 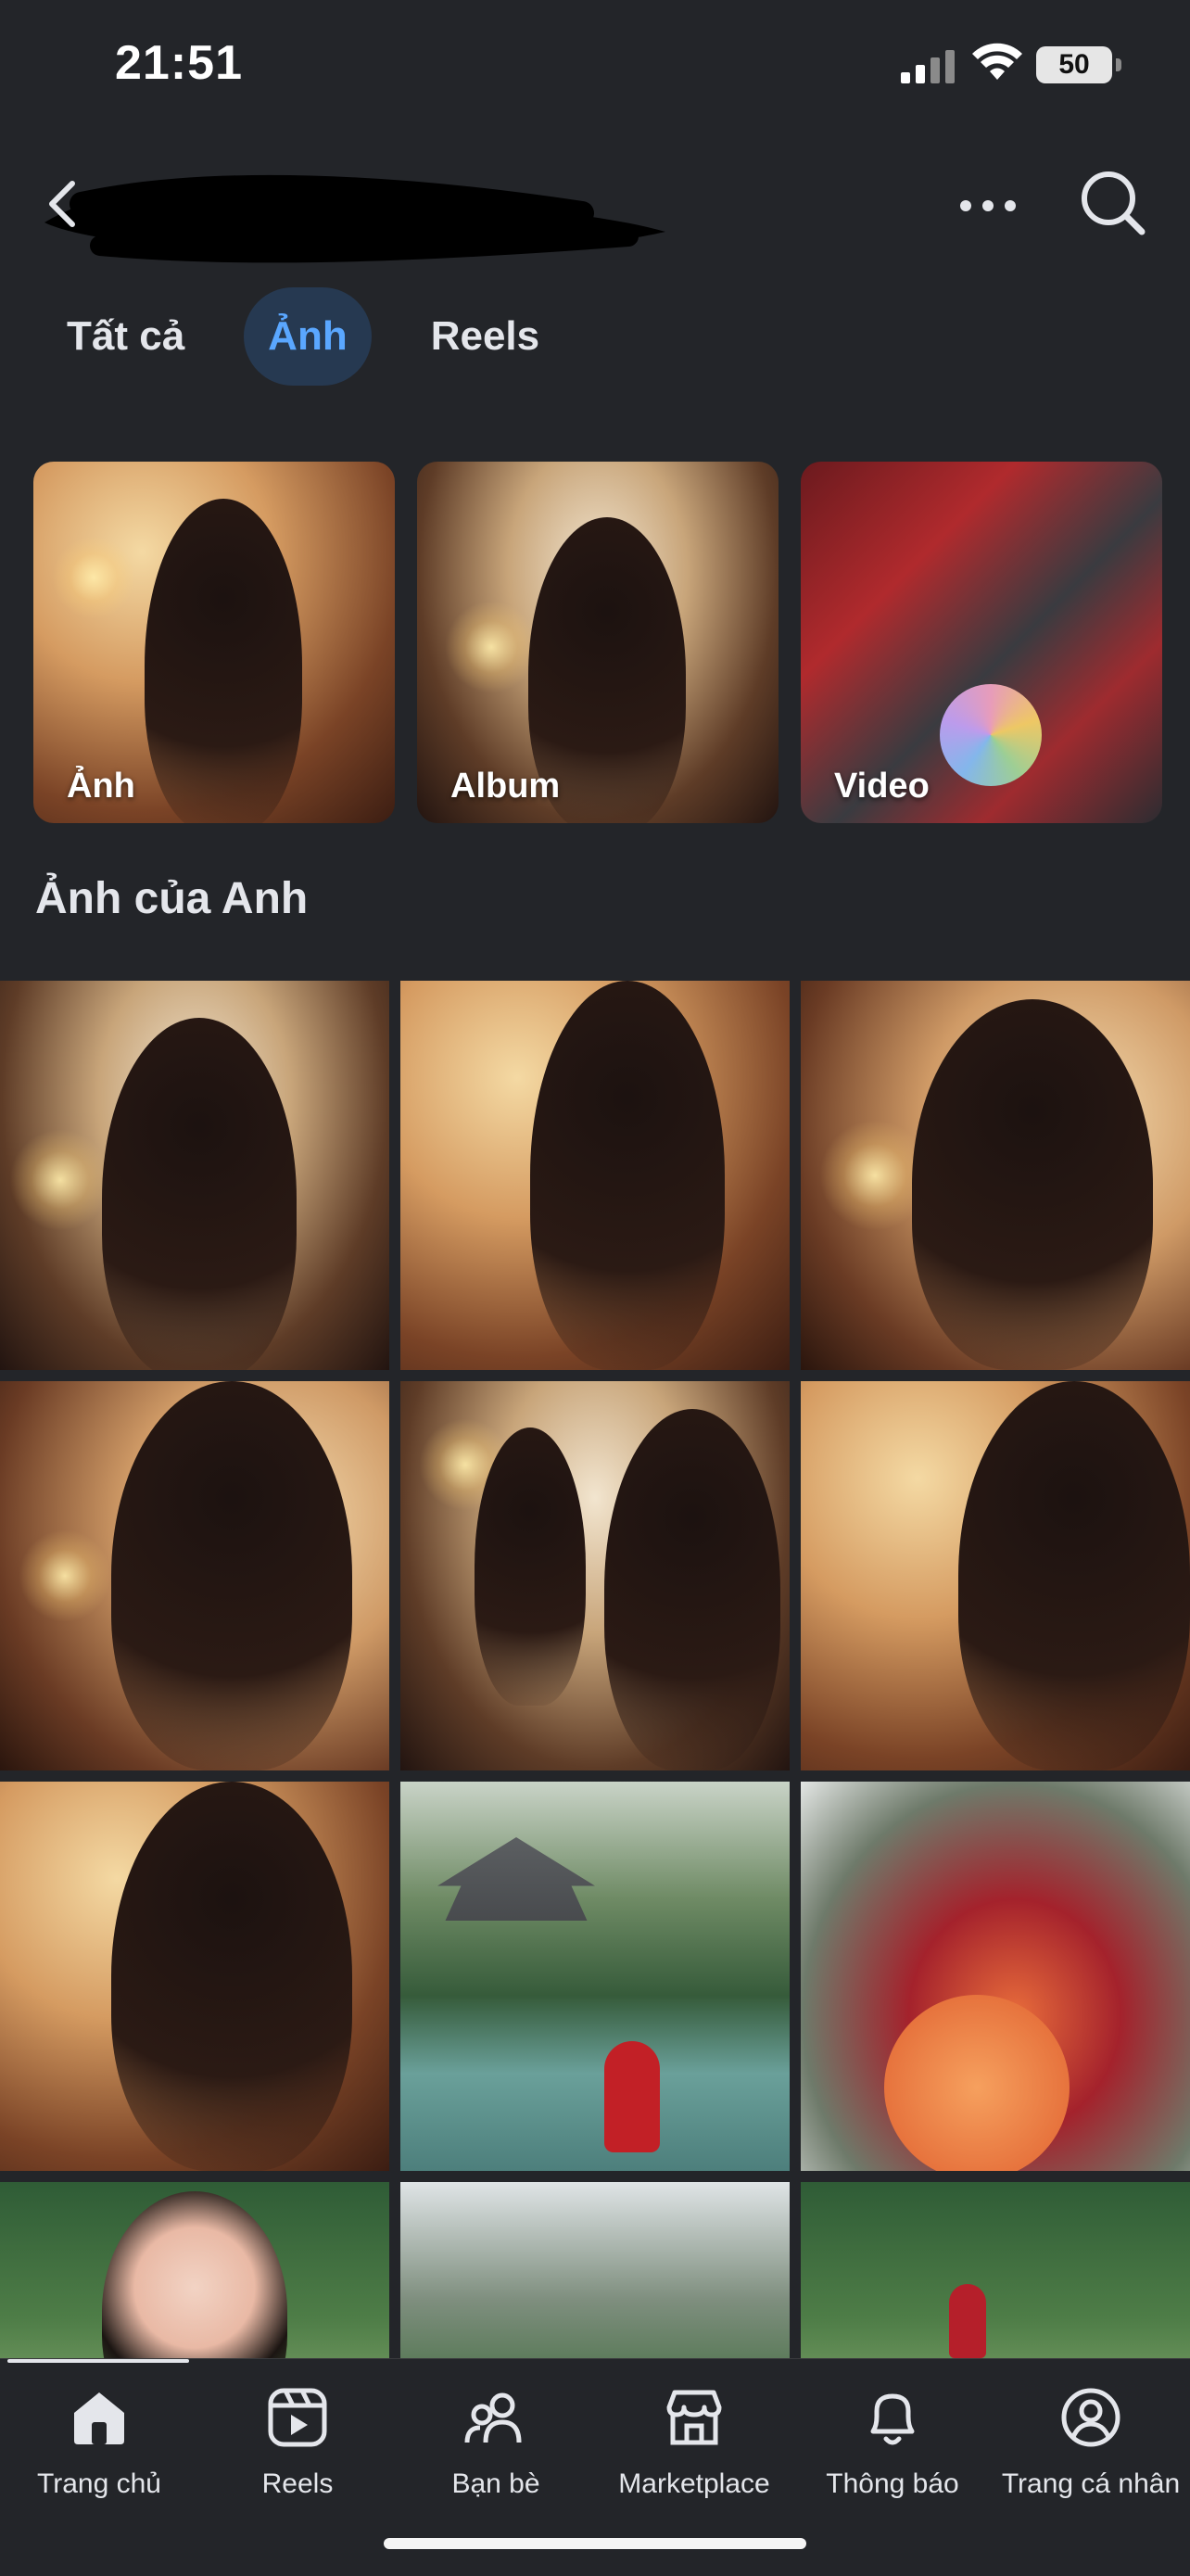 I want to click on back-arrow-icon, so click(x=63, y=204).